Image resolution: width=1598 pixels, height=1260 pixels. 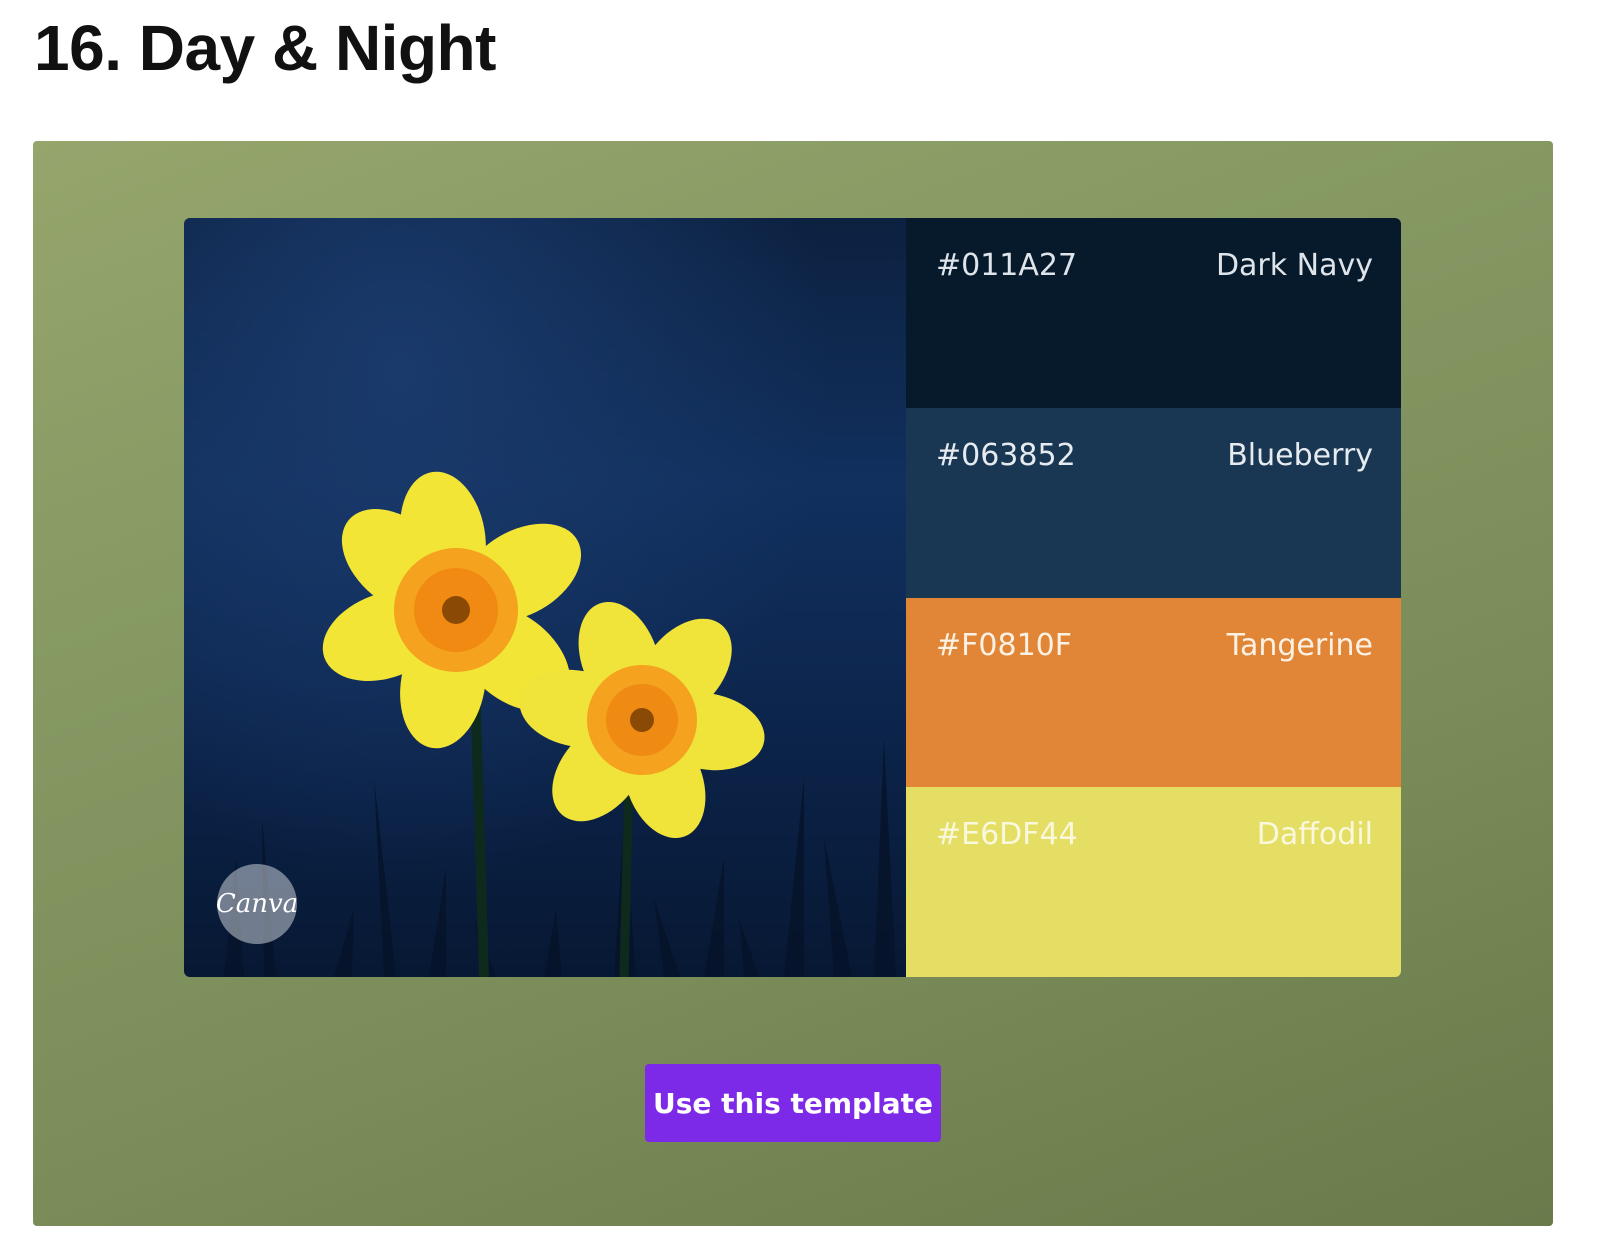 I want to click on swatch-dark-navy: #011A27 Dark Navy, so click(x=1153, y=313).